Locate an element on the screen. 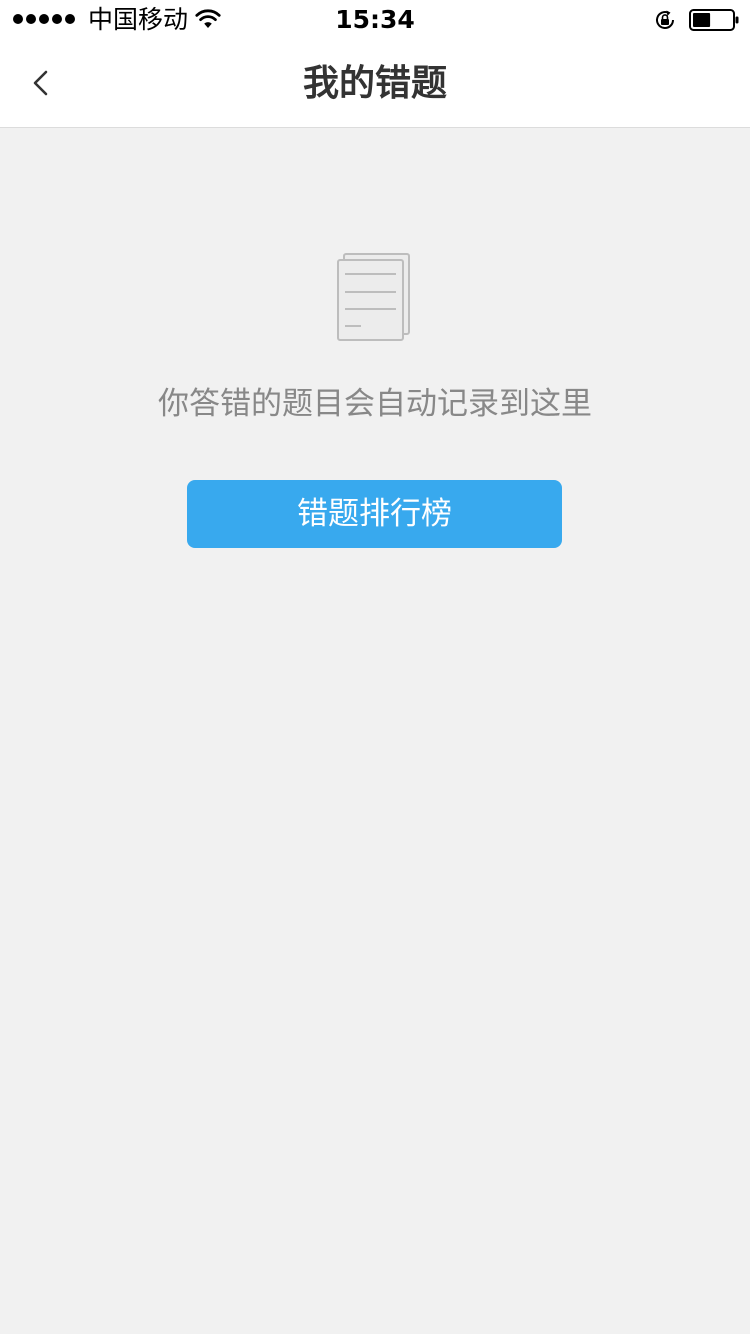 This screenshot has width=750, height=1334. wrong-question-ranking-button: 错题排行榜 is located at coordinates (374, 514).